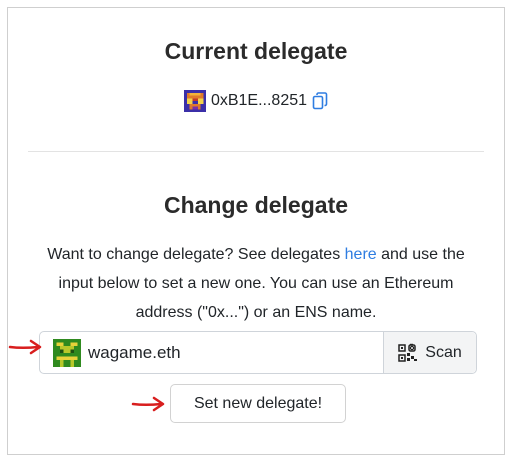 This screenshot has height=462, width=512. I want to click on arrow-to-input-icon, so click(25, 347).